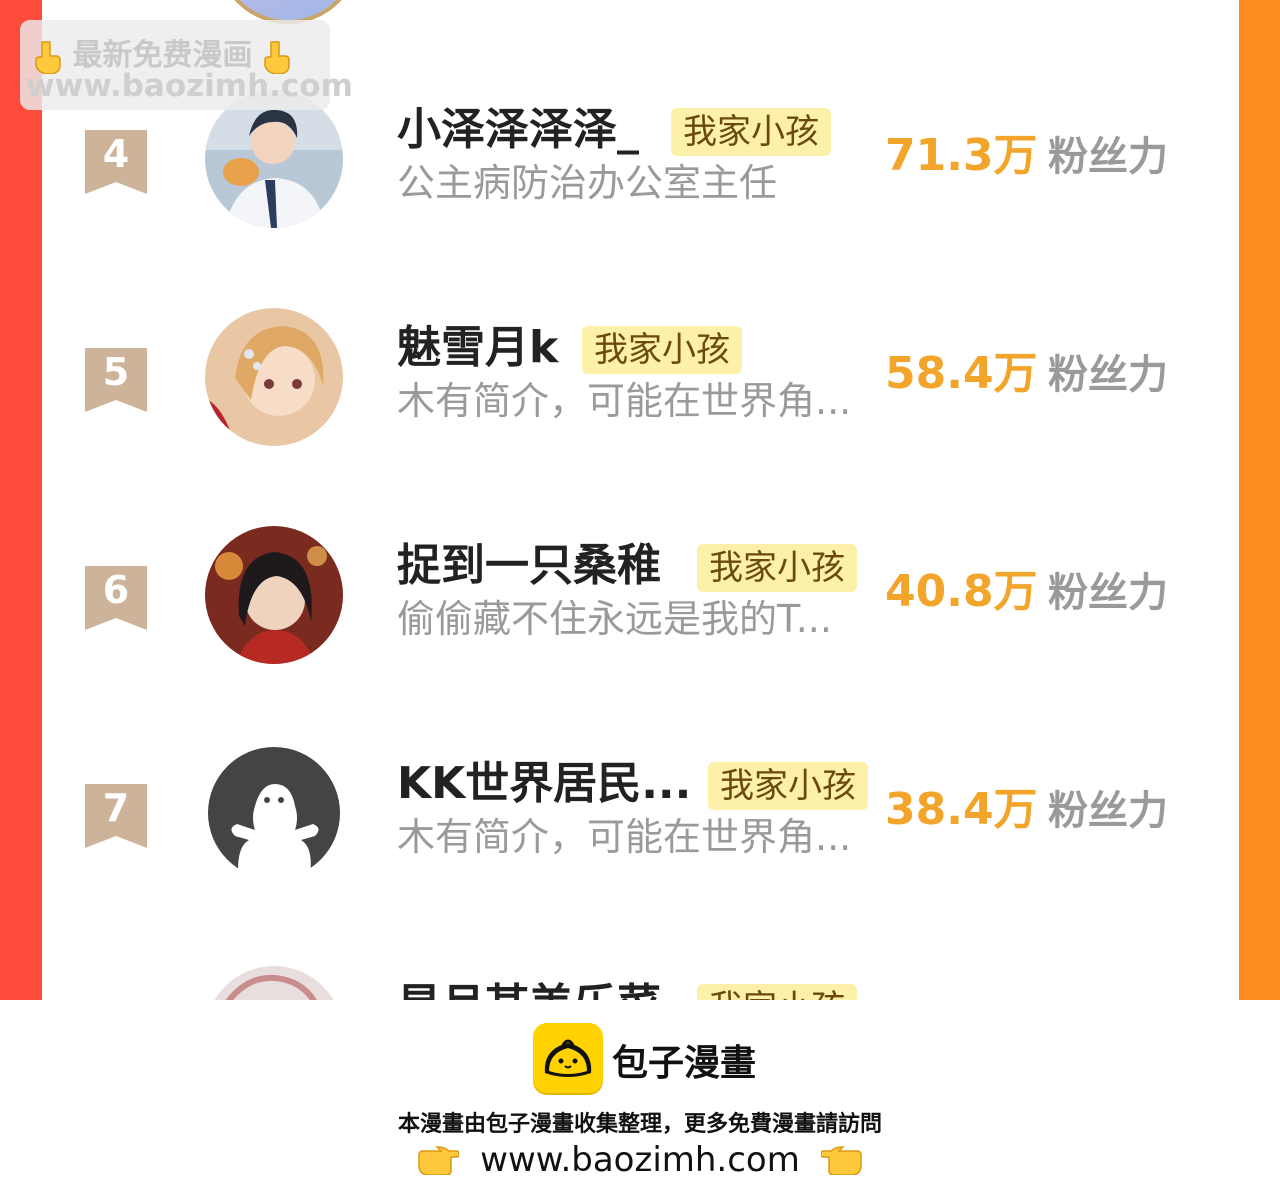 The image size is (1280, 1200). Describe the element at coordinates (477, 348) in the screenshot. I see `user-name: 魅雪月k` at that location.